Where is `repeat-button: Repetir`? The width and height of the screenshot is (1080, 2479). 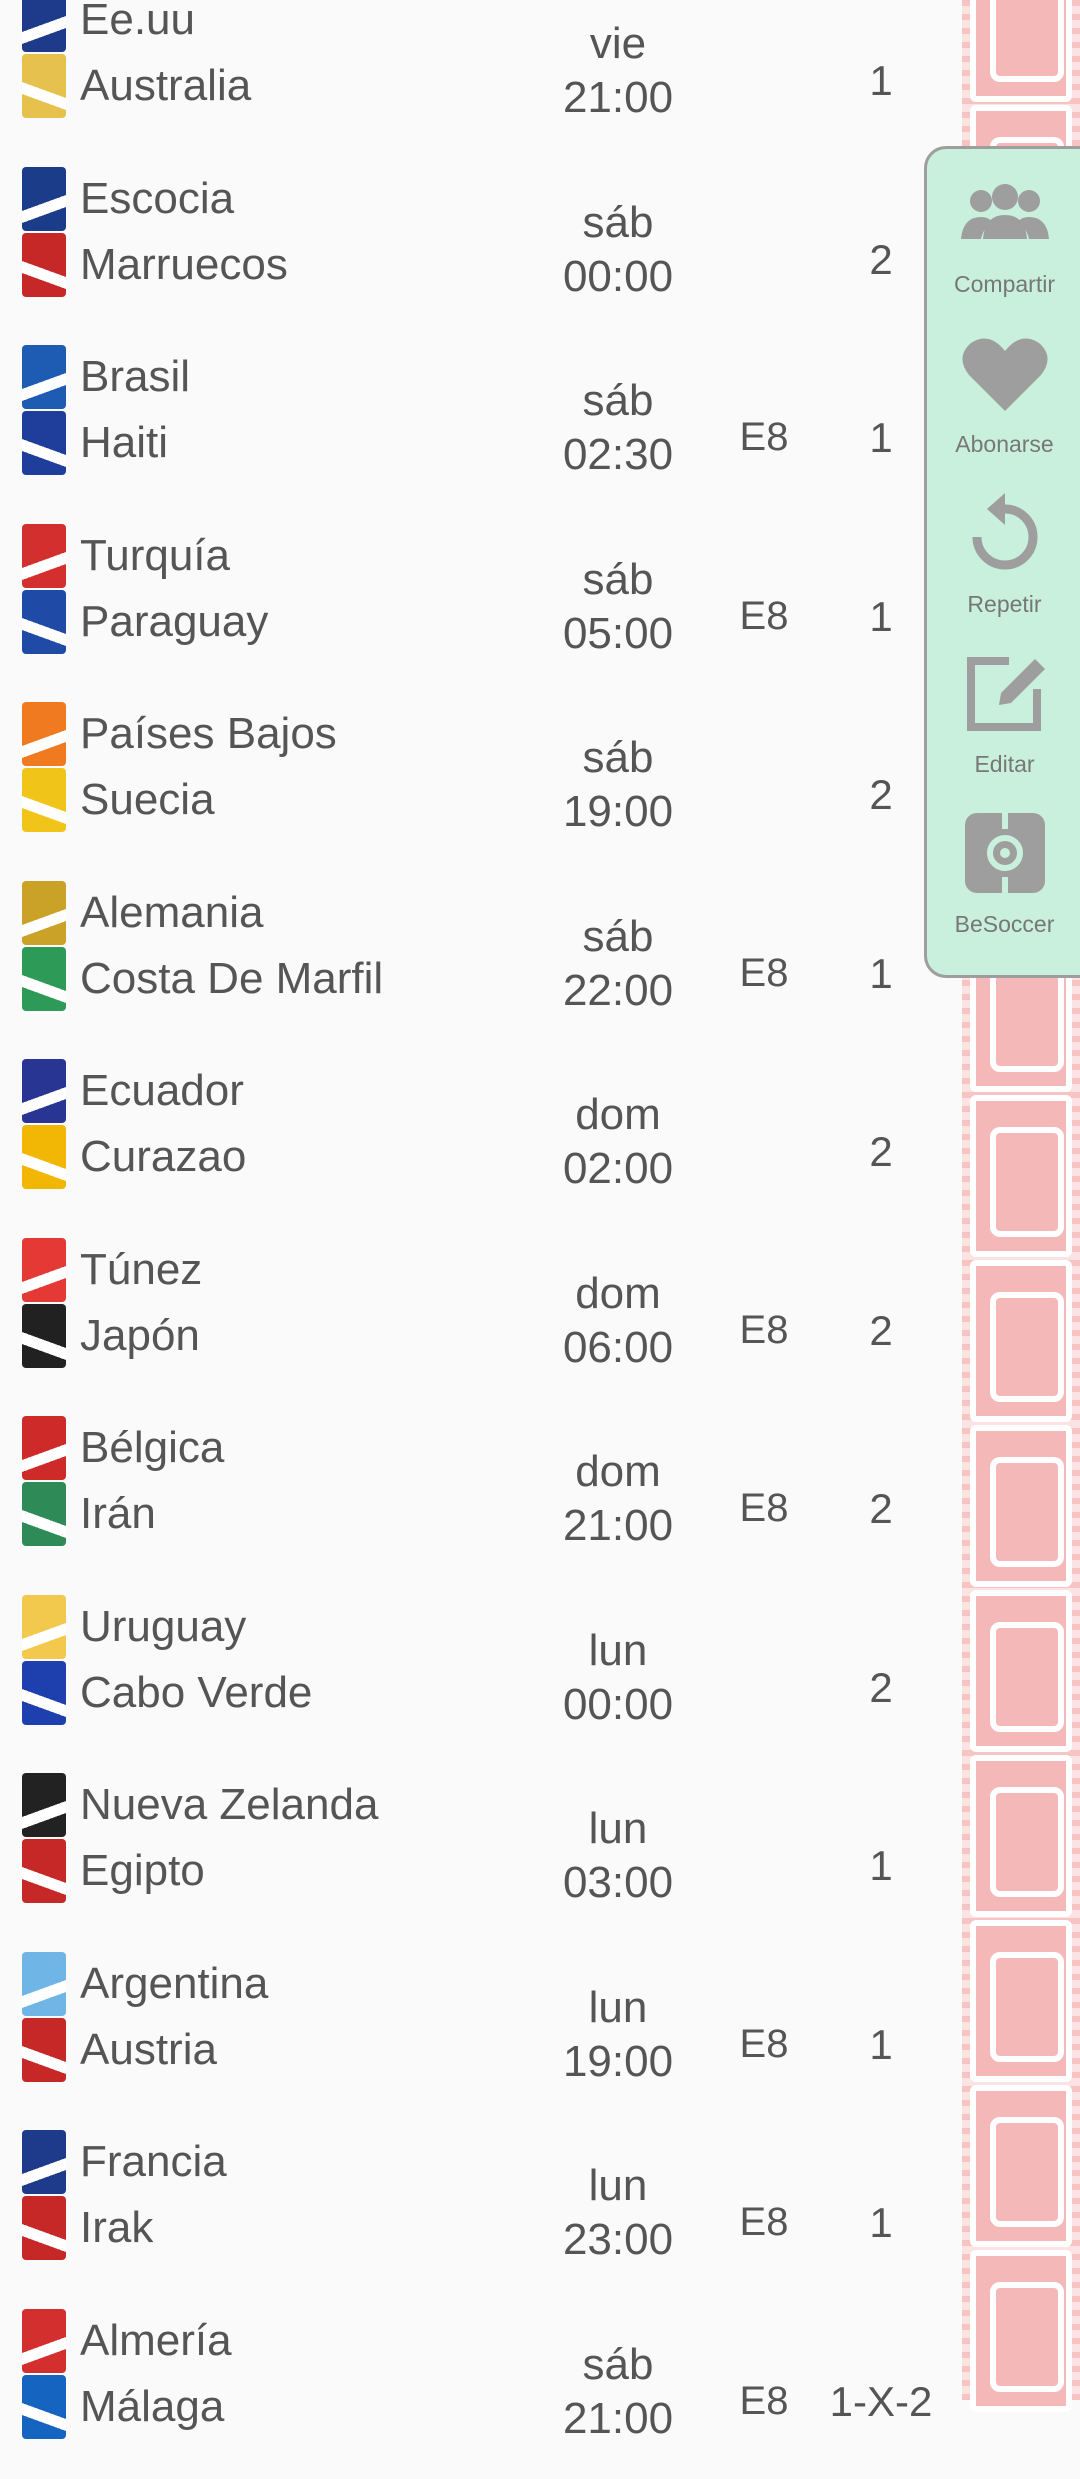 repeat-button: Repetir is located at coordinates (1003, 549).